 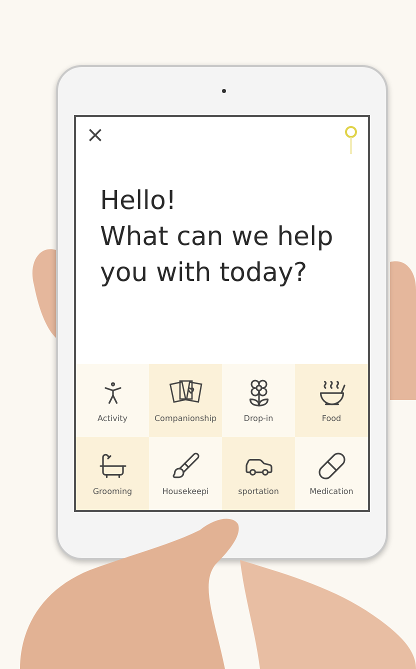 I want to click on service-tile: sportation, so click(x=258, y=473).